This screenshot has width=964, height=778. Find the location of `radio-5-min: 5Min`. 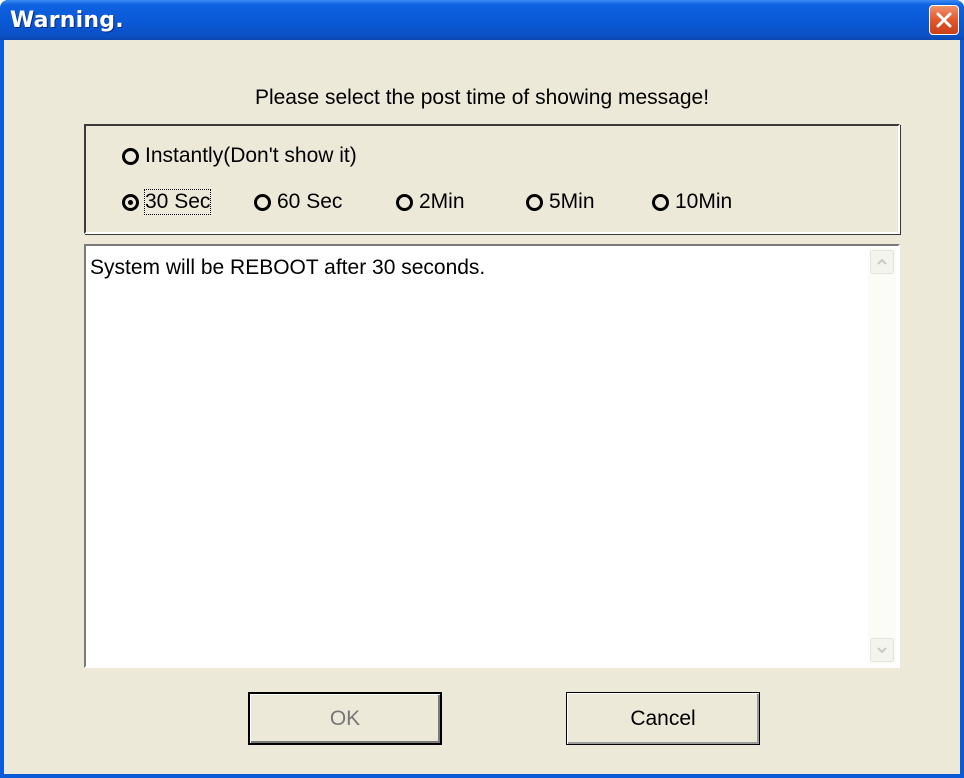

radio-5-min: 5Min is located at coordinates (560, 202).